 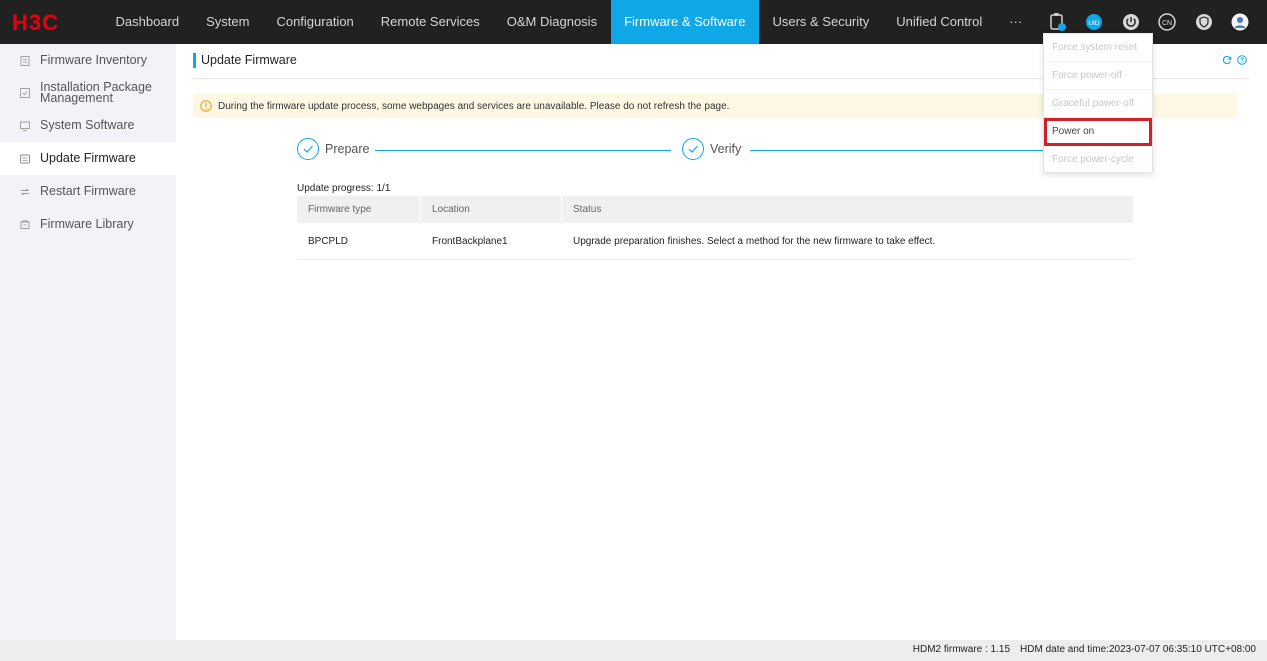 I want to click on monitor-icon, so click(x=25, y=126).